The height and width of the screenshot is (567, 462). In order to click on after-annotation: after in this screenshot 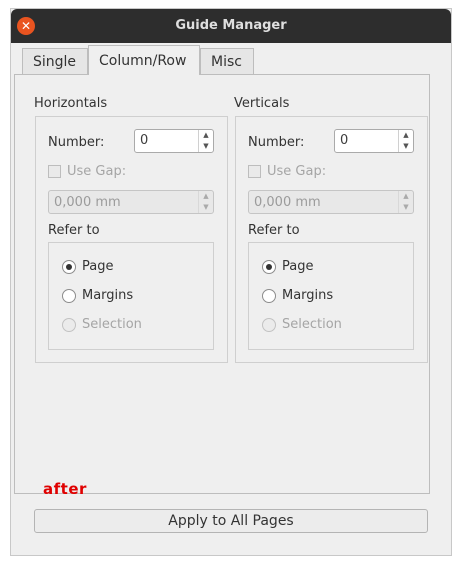, I will do `click(65, 489)`.